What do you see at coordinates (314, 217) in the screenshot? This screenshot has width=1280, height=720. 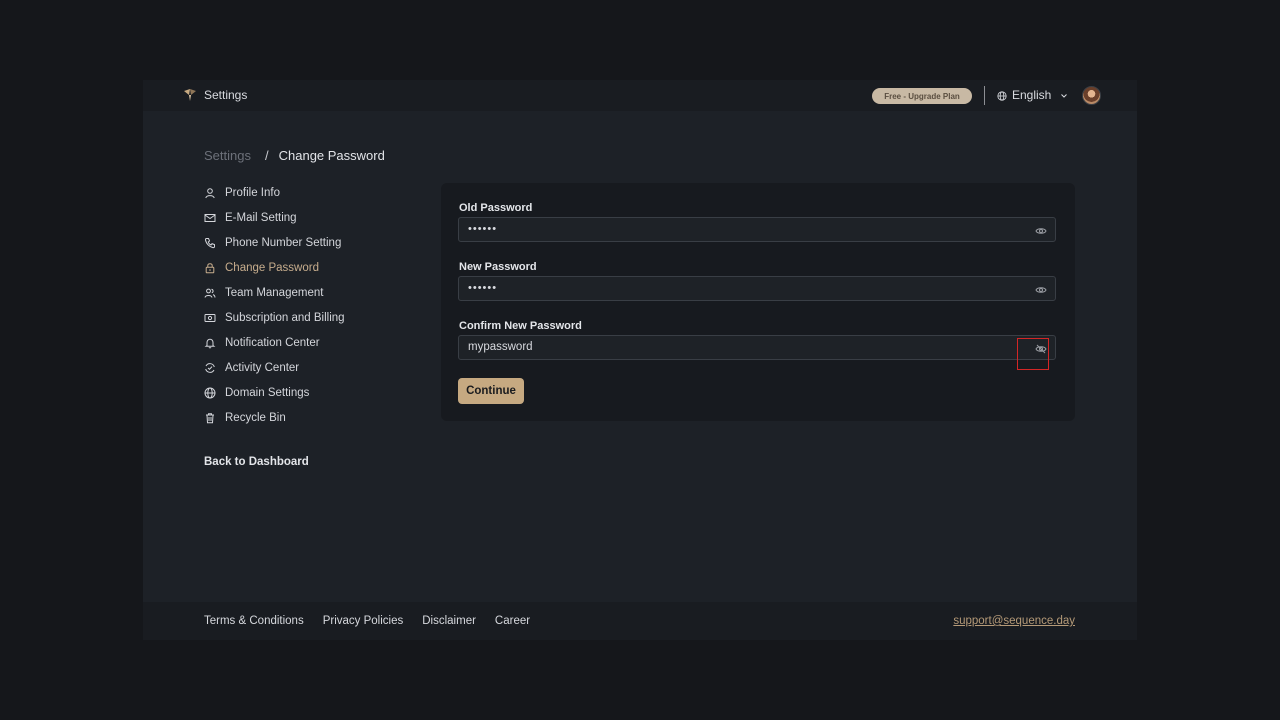 I see `sidebar-item-email-setting: E-Mail Setting` at bounding box center [314, 217].